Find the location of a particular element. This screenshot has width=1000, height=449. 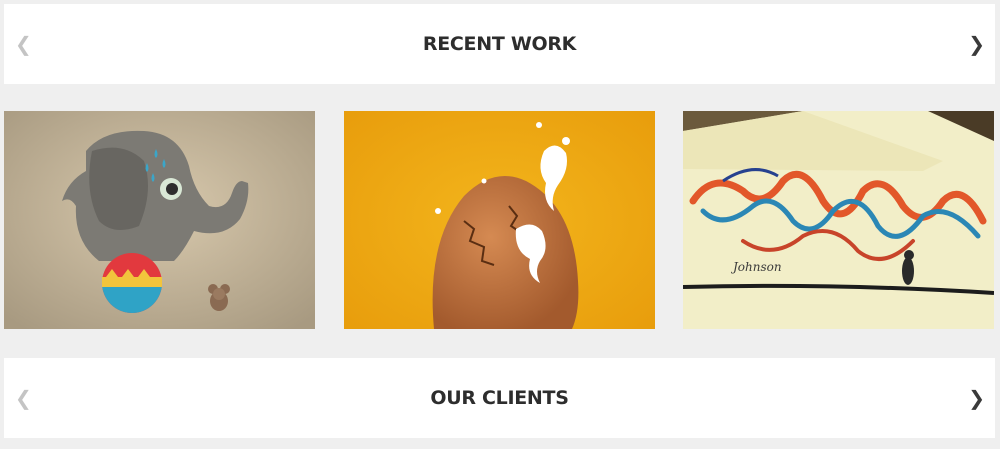

recent-work-next-arrow-icon: ❯ is located at coordinates (976, 44).